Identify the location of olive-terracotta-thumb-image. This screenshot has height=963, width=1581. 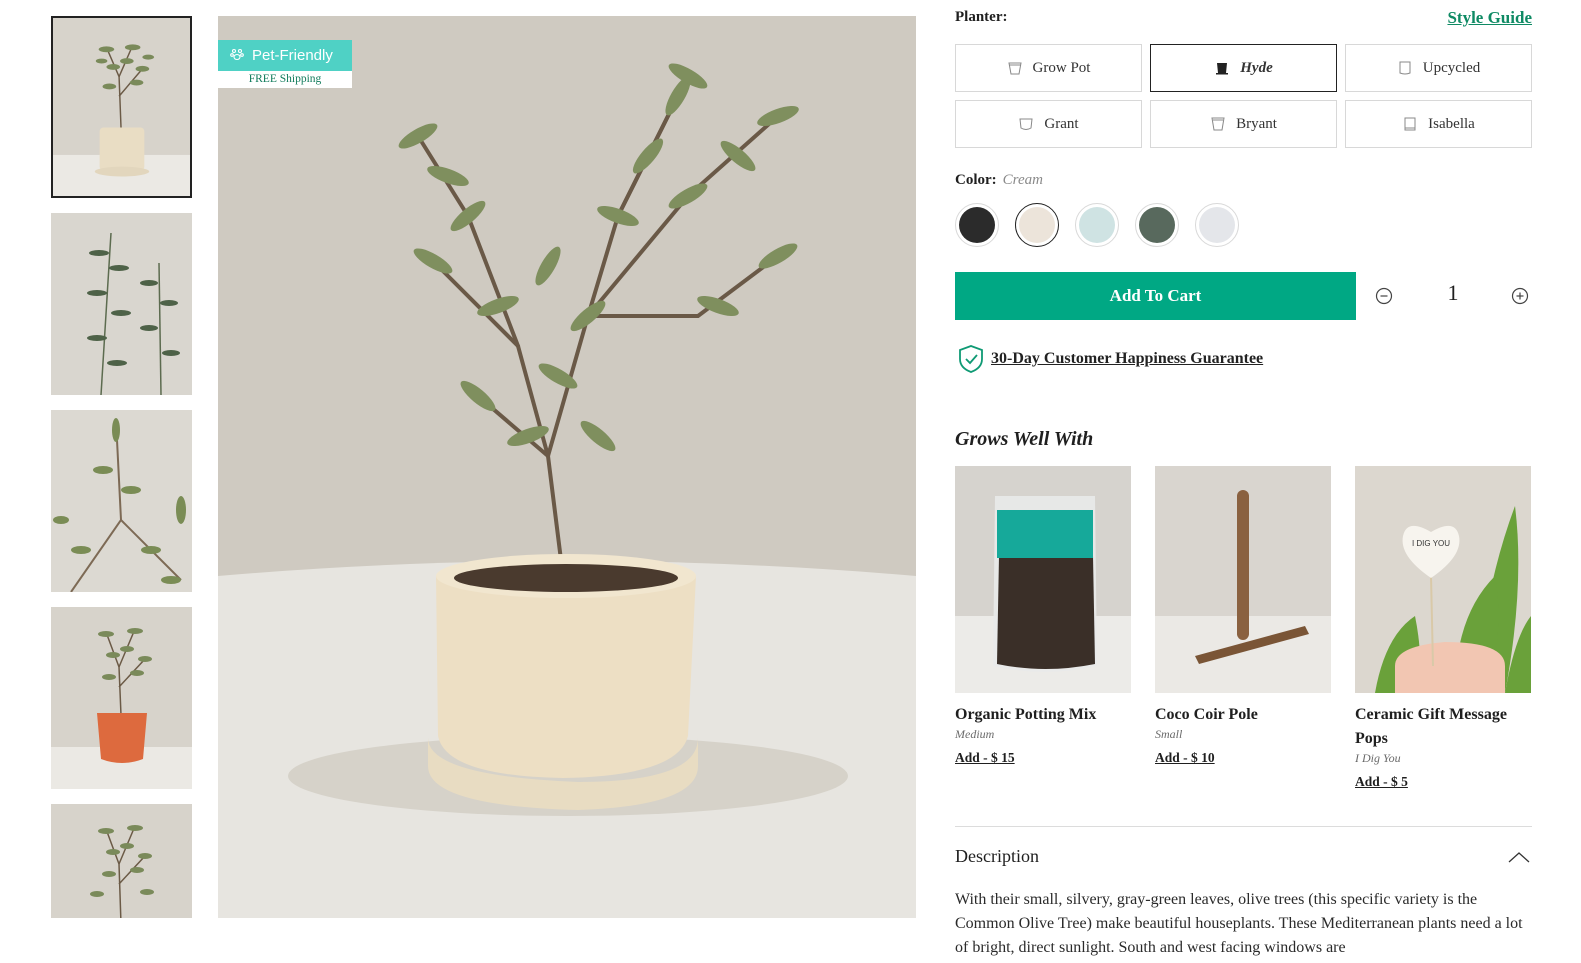
(121, 698).